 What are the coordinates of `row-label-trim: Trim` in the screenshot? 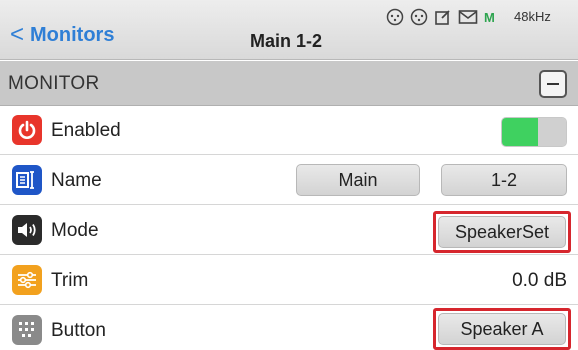 It's located at (70, 280).